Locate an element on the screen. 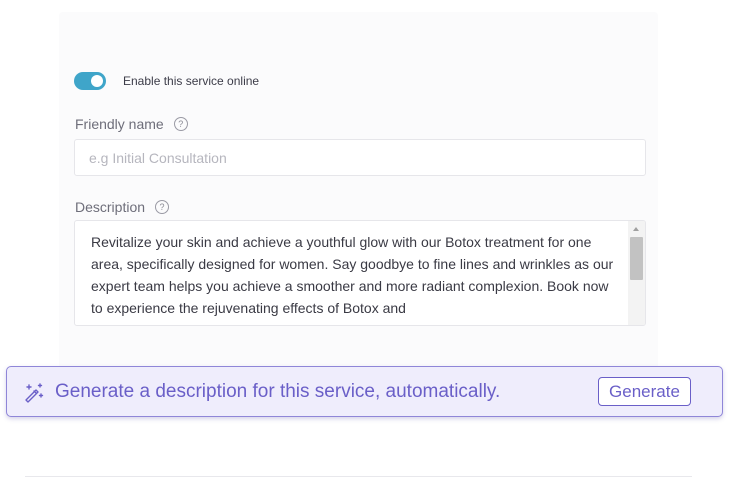  magic-wand-icon is located at coordinates (34, 393).